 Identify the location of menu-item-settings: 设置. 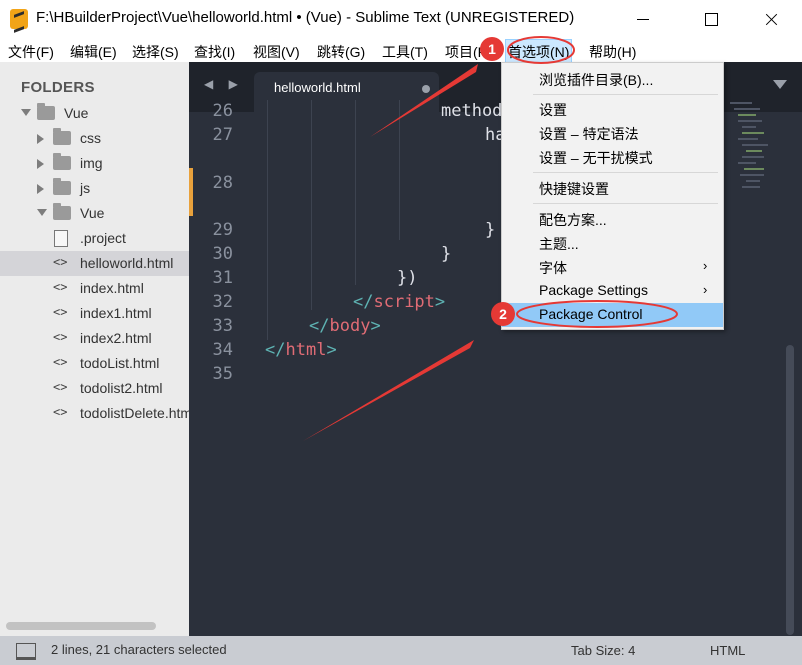
(612, 109).